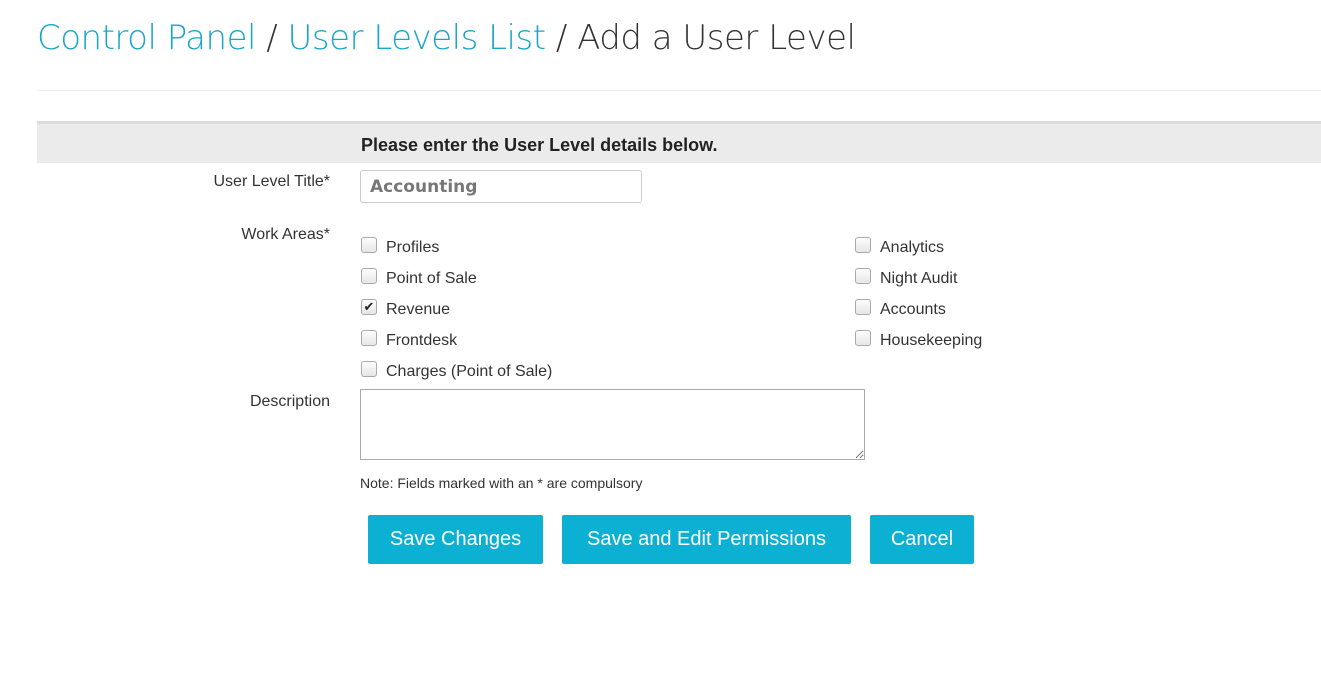 The height and width of the screenshot is (675, 1321). What do you see at coordinates (706, 539) in the screenshot?
I see `save-and-edit-permissions-button: Save and Edit Permissions` at bounding box center [706, 539].